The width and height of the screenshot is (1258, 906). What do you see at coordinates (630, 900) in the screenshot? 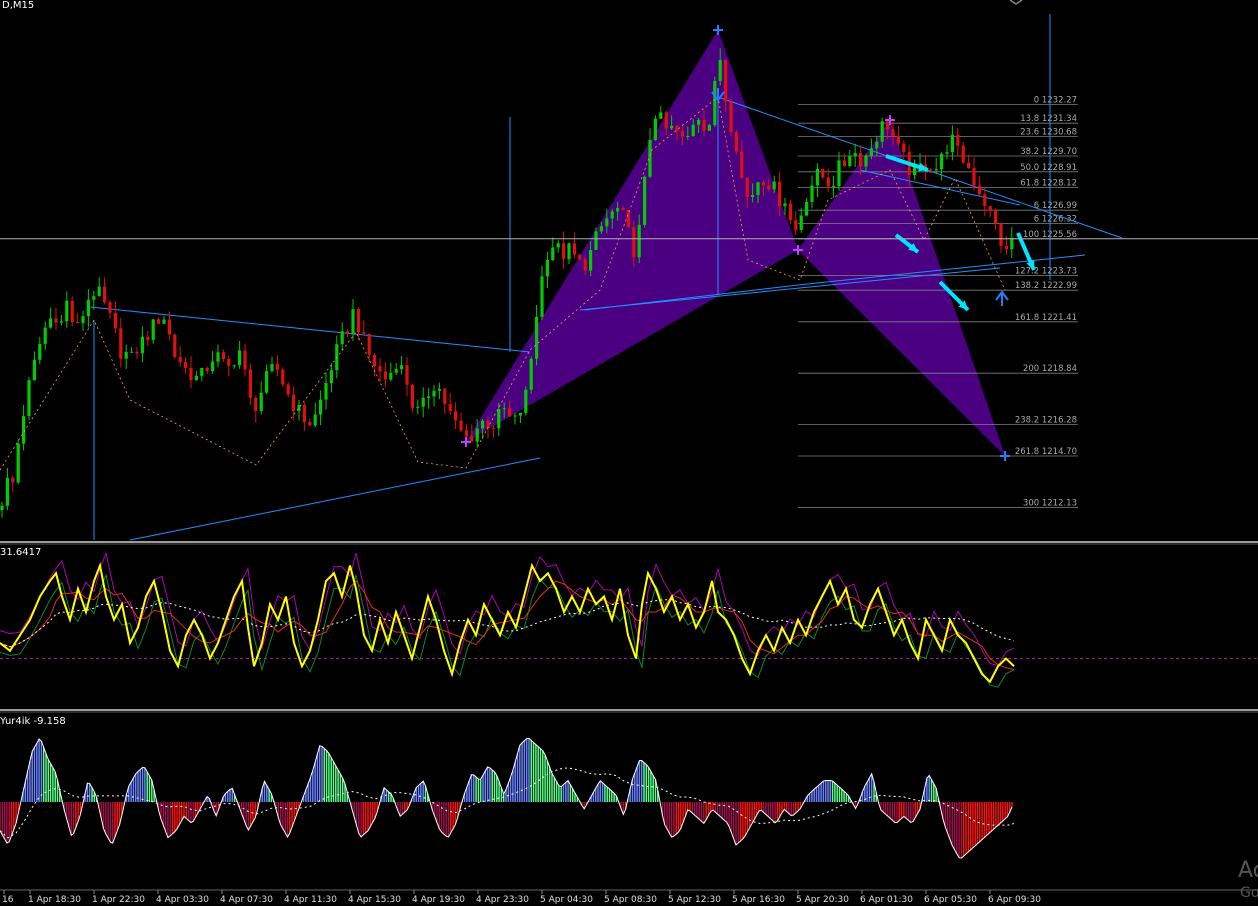
I see `time-tick-label: 5 Apr 08:30` at bounding box center [630, 900].